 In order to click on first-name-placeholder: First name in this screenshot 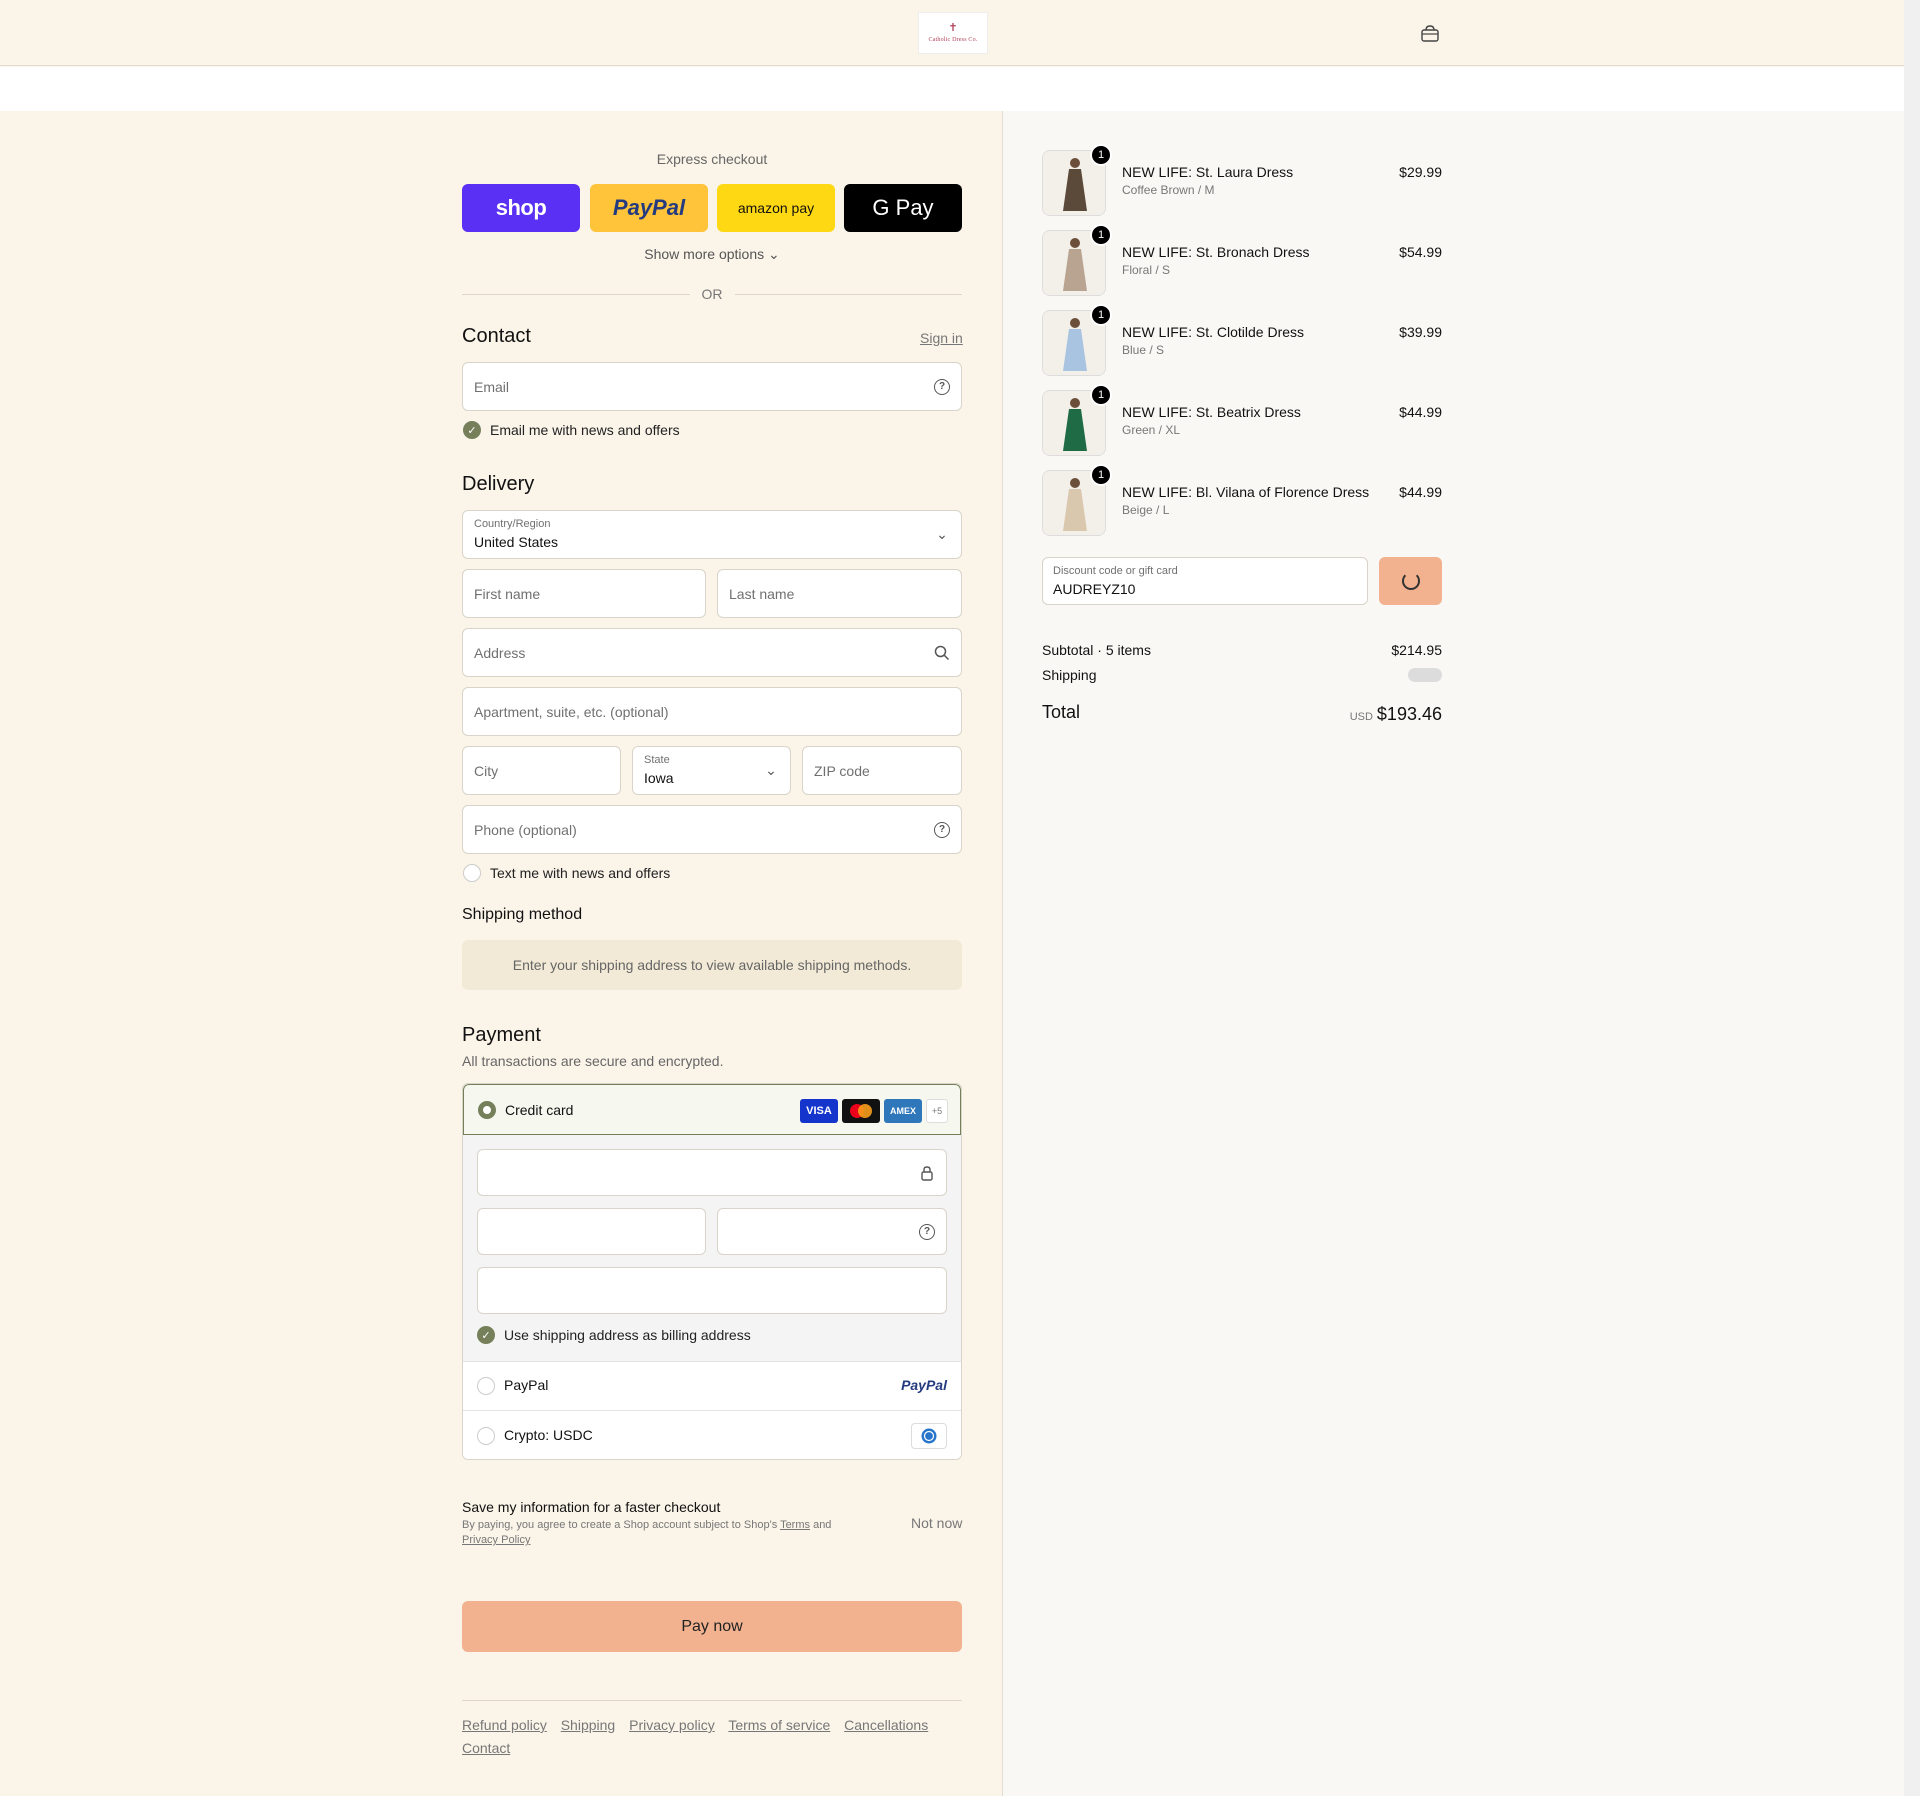, I will do `click(507, 593)`.